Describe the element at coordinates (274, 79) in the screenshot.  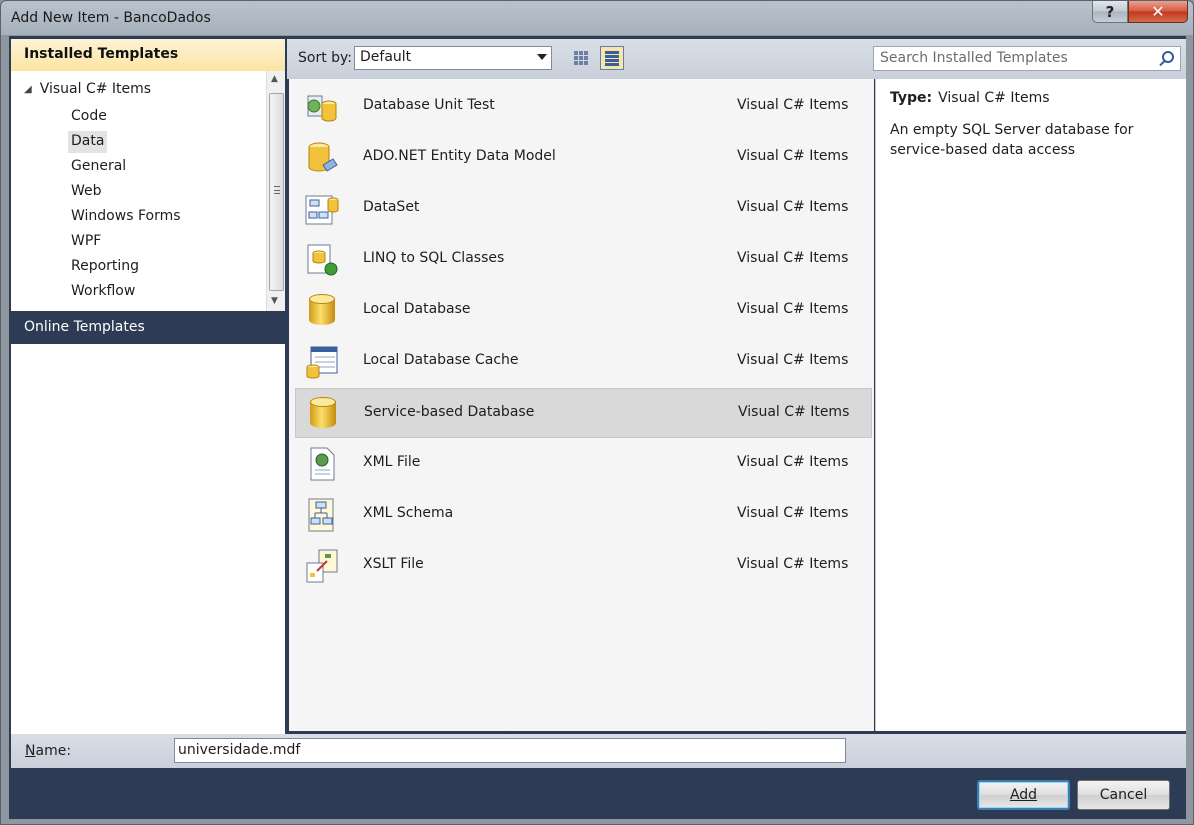
I see `scroll-up-icon: ▲` at that location.